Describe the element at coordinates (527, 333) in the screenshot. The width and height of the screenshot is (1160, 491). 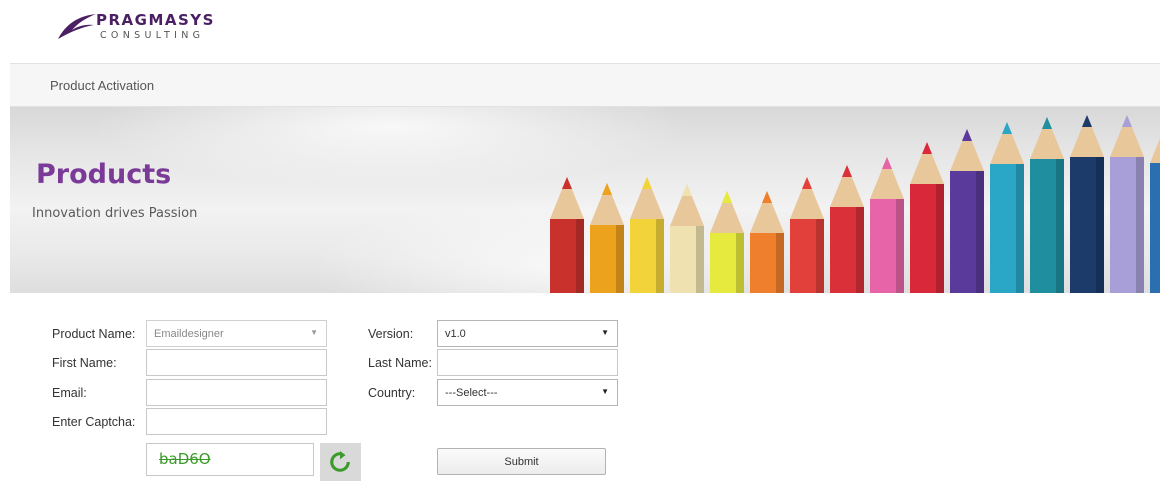
I see `version-select: v1.0 ▼` at that location.